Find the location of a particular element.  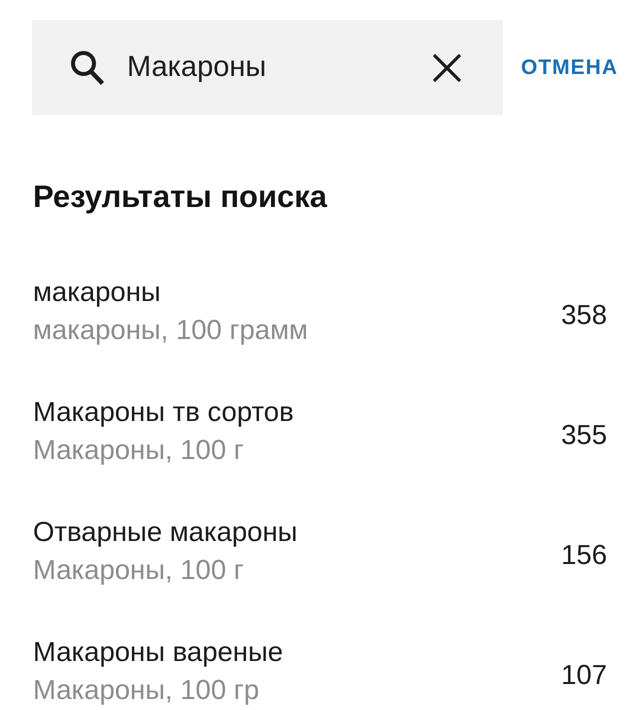

food-name: Макароны вареные is located at coordinates (158, 652).